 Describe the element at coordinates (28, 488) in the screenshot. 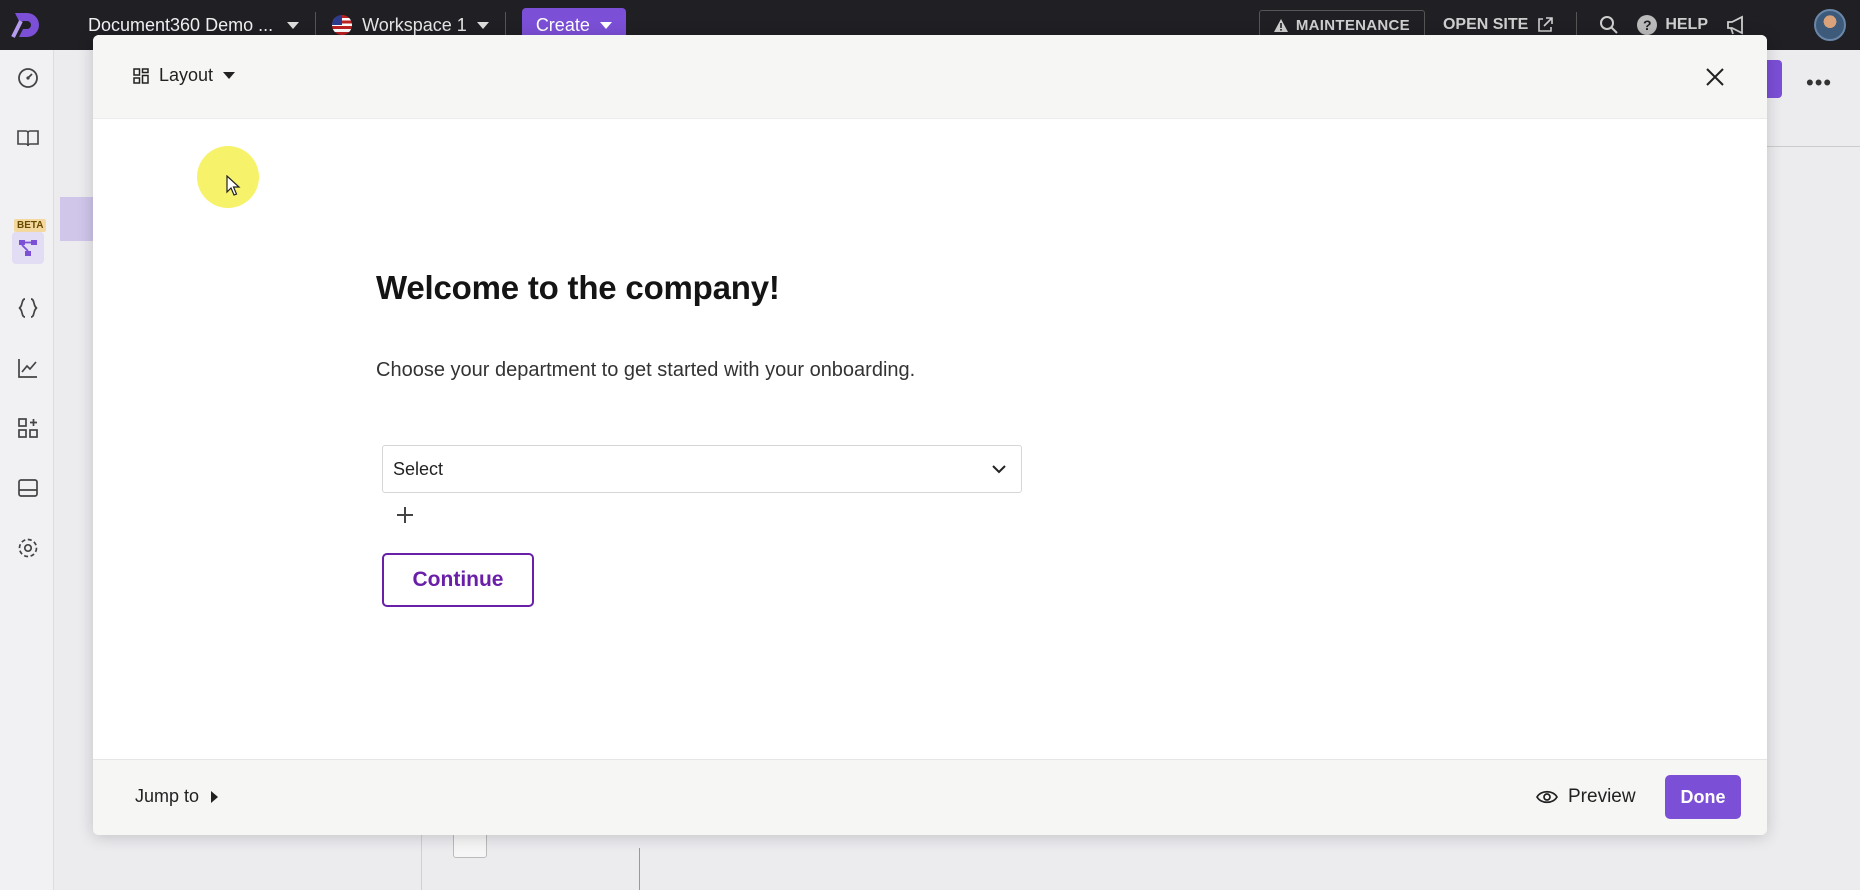

I see `widget-icon` at that location.